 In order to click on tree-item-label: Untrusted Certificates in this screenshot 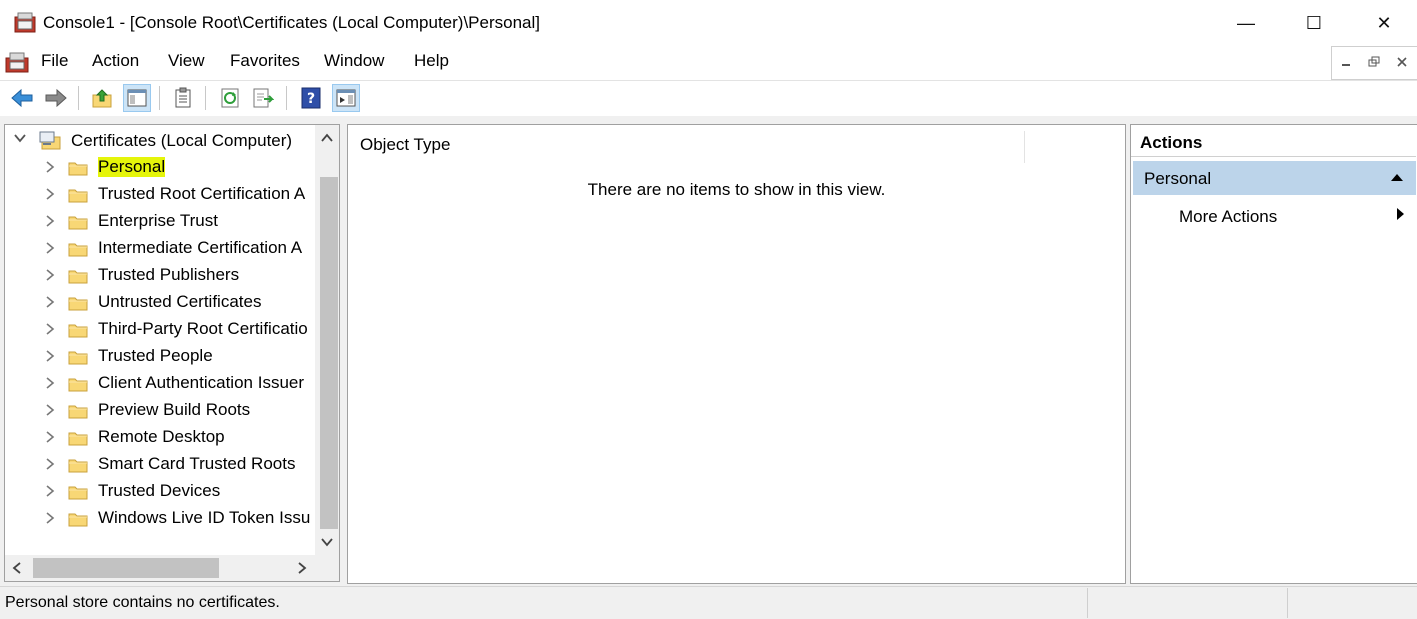, I will do `click(179, 302)`.